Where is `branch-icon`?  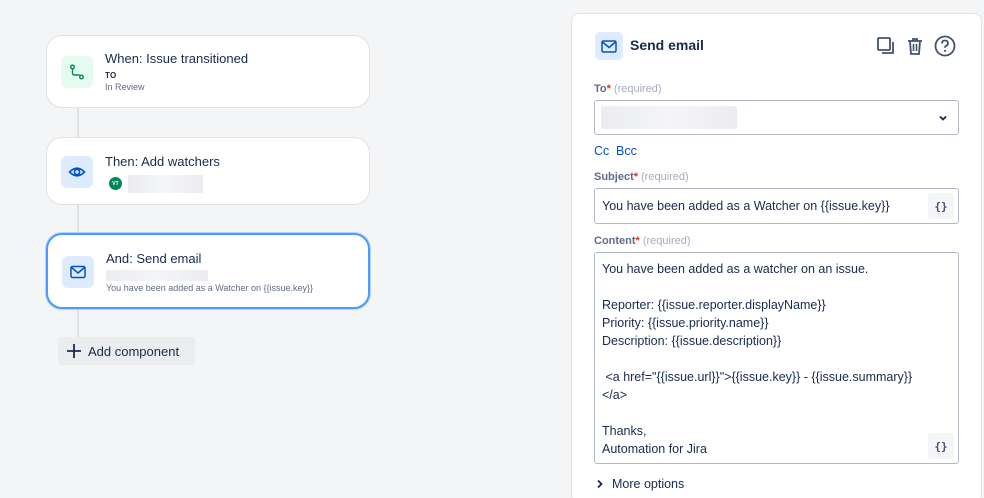 branch-icon is located at coordinates (77, 72).